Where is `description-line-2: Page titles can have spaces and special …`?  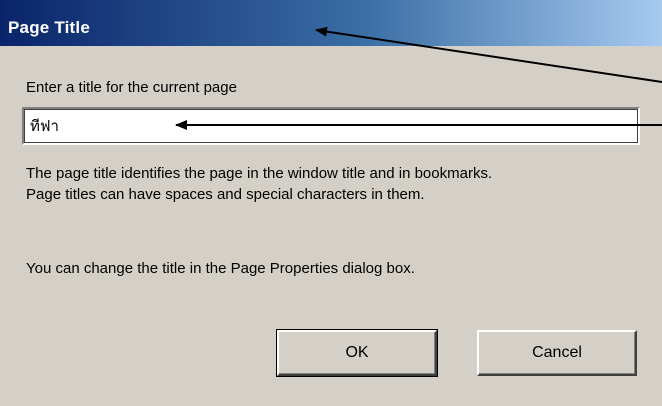 description-line-2: Page titles can have spaces and special … is located at coordinates (225, 194).